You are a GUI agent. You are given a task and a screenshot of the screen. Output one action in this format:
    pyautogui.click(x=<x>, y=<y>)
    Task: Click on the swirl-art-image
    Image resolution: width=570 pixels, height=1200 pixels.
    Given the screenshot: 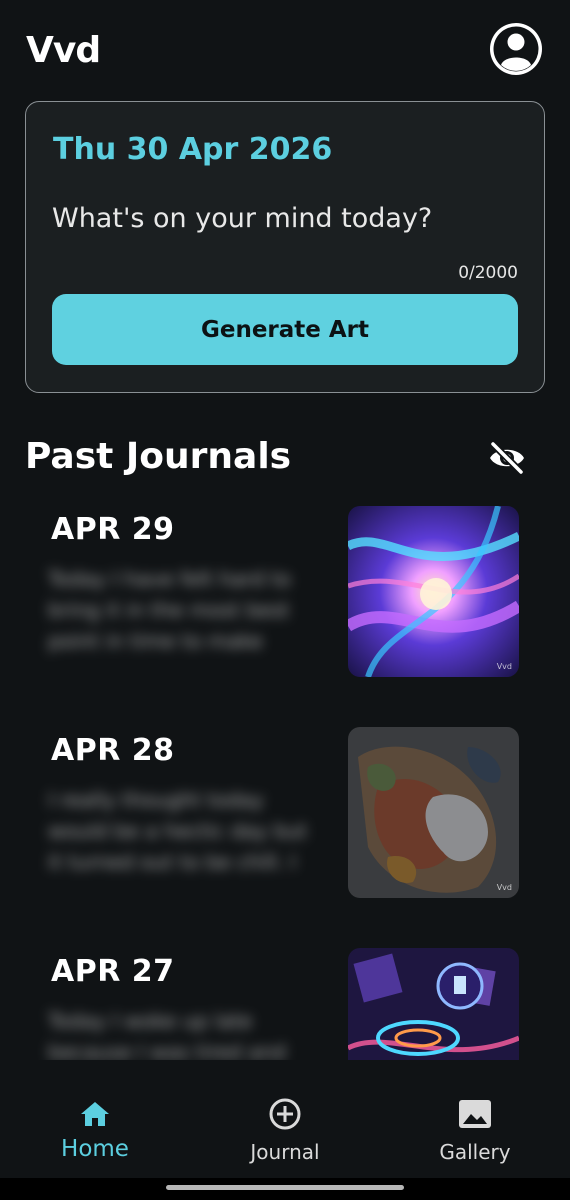 What is the action you would take?
    pyautogui.click(x=433, y=591)
    